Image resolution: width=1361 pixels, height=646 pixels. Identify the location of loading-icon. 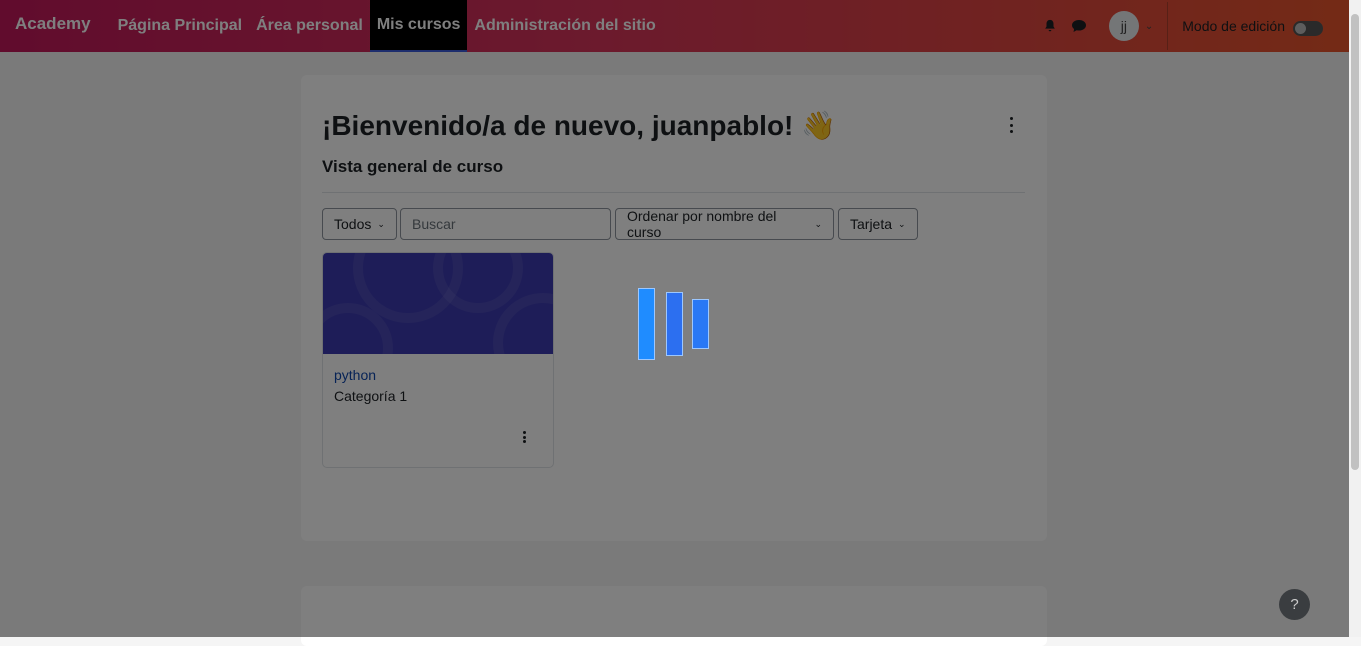
(674, 324).